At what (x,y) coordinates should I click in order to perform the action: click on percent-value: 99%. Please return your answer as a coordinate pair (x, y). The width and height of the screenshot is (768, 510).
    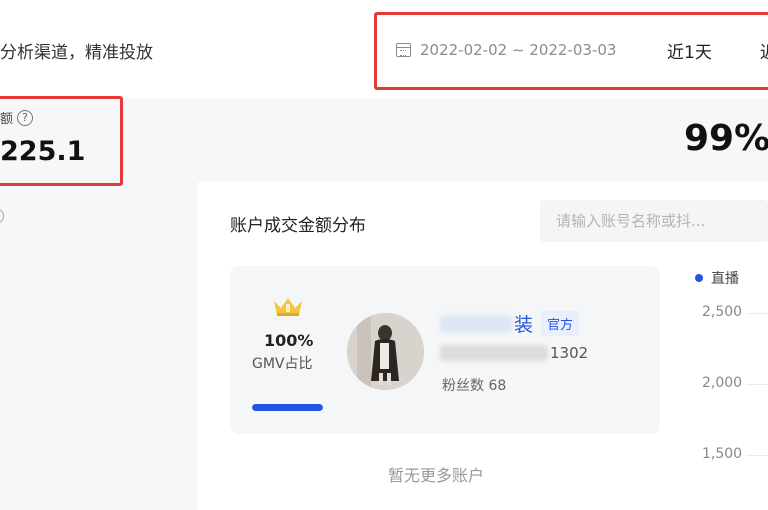
    Looking at the image, I should click on (726, 138).